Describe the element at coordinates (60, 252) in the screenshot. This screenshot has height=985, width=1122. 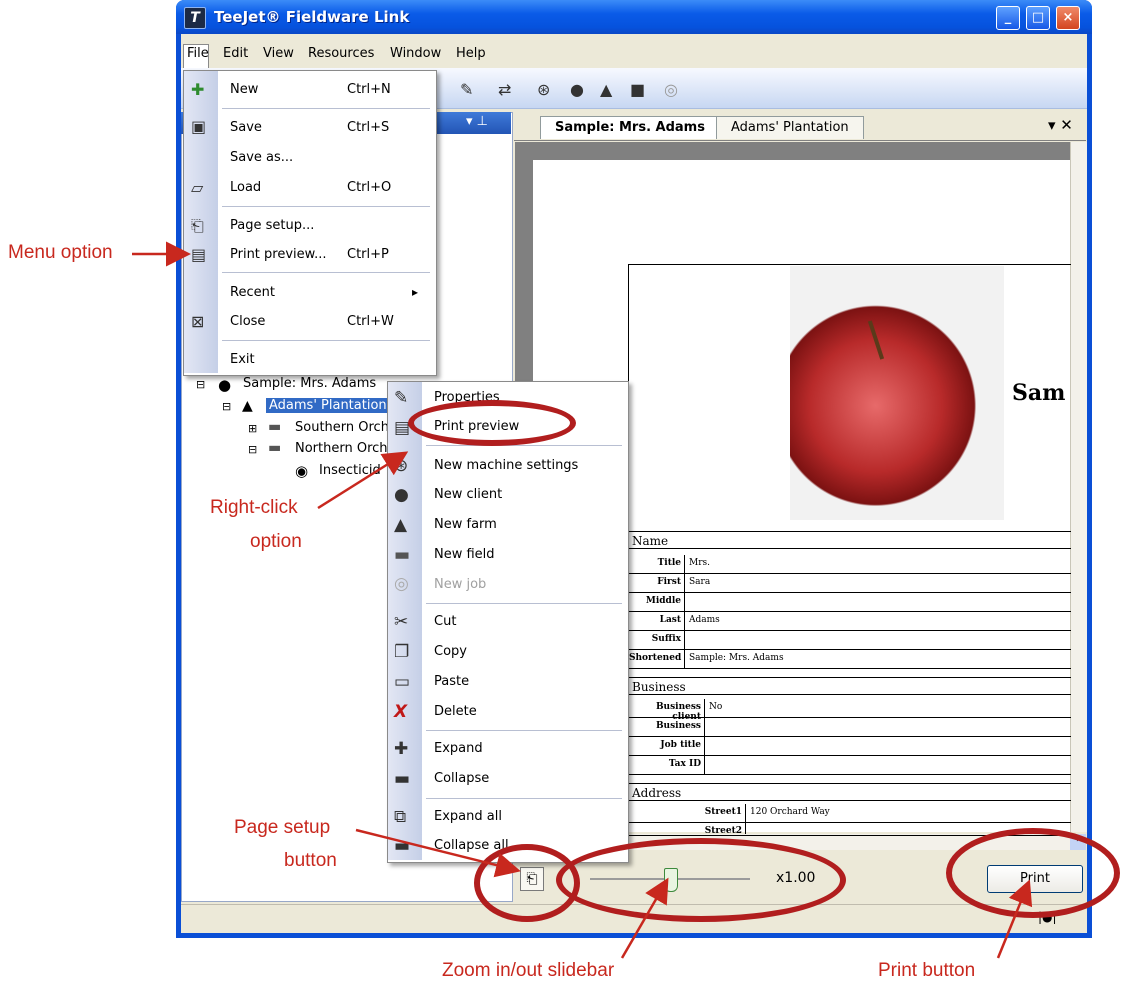
I see `annotation-menu-option: Menu option` at that location.